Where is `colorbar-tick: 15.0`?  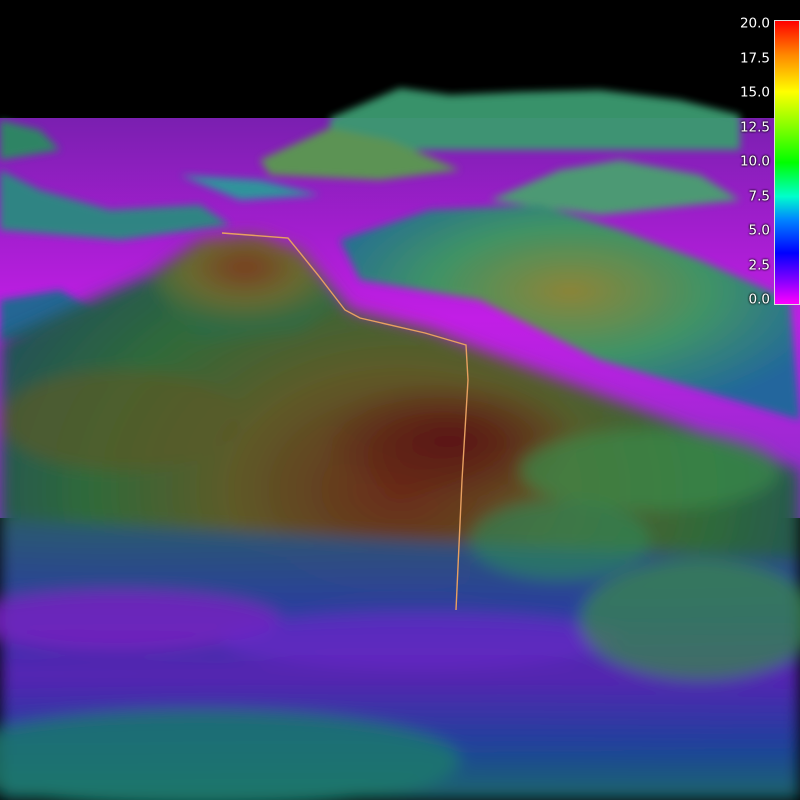
colorbar-tick: 15.0 is located at coordinates (754, 92).